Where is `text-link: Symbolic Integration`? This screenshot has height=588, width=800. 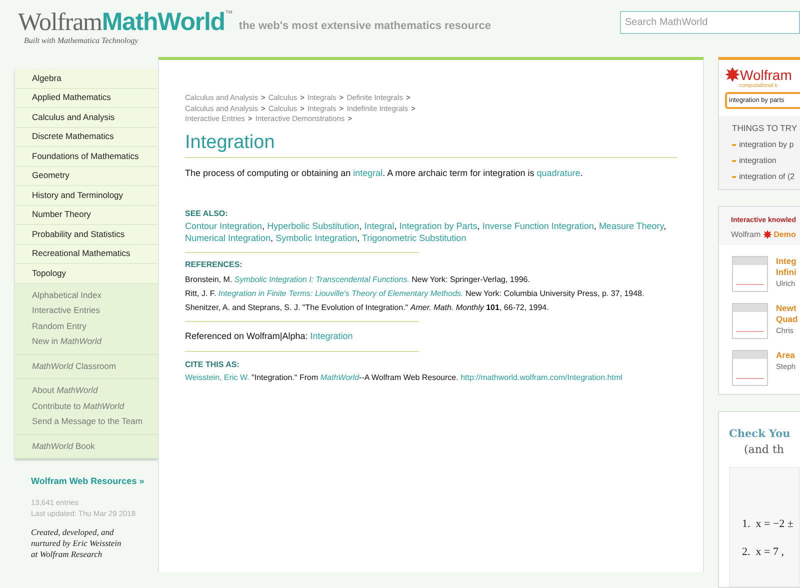 text-link: Symbolic Integration is located at coordinates (317, 237).